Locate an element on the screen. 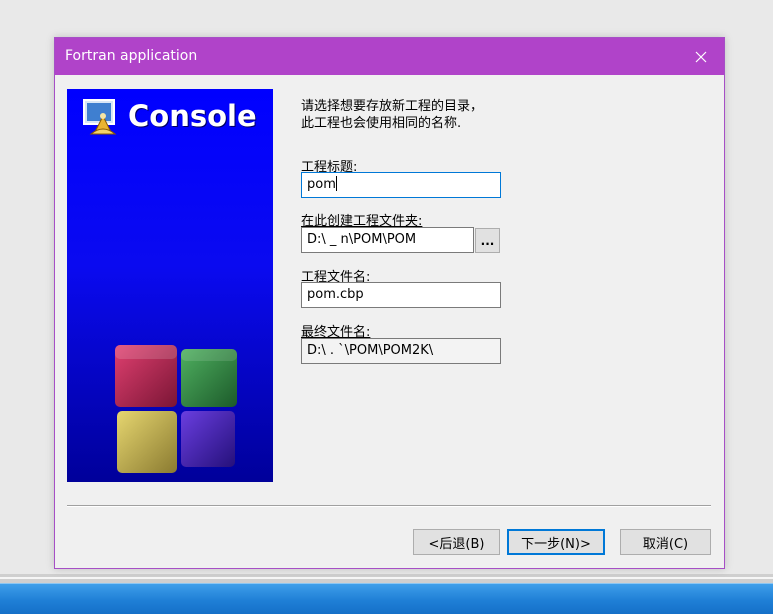 The image size is (773, 614). next-button: 下一步(N)> is located at coordinates (556, 542).